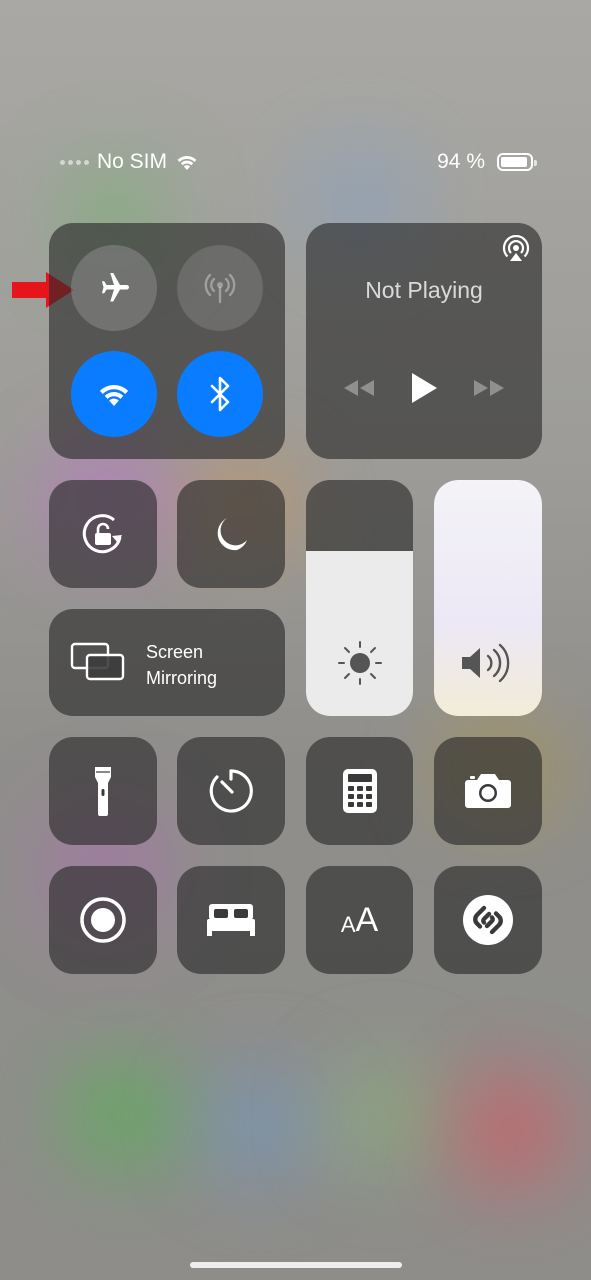  What do you see at coordinates (487, 162) in the screenshot?
I see `battery-group: 94 %` at bounding box center [487, 162].